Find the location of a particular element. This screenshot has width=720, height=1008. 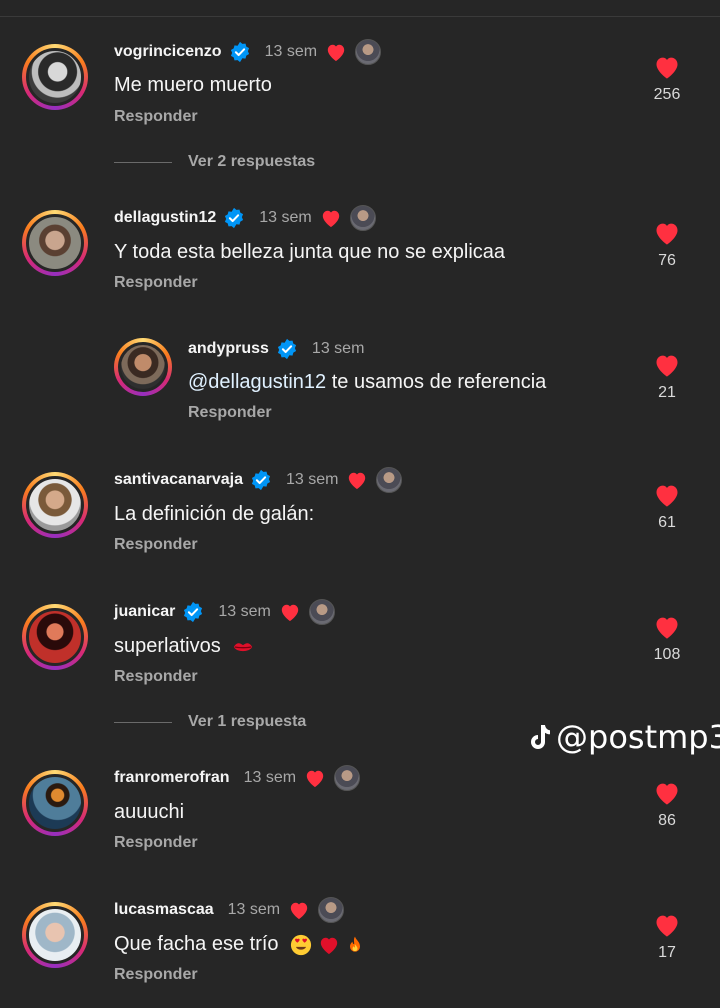

like-button: 61 is located at coordinates (667, 507).